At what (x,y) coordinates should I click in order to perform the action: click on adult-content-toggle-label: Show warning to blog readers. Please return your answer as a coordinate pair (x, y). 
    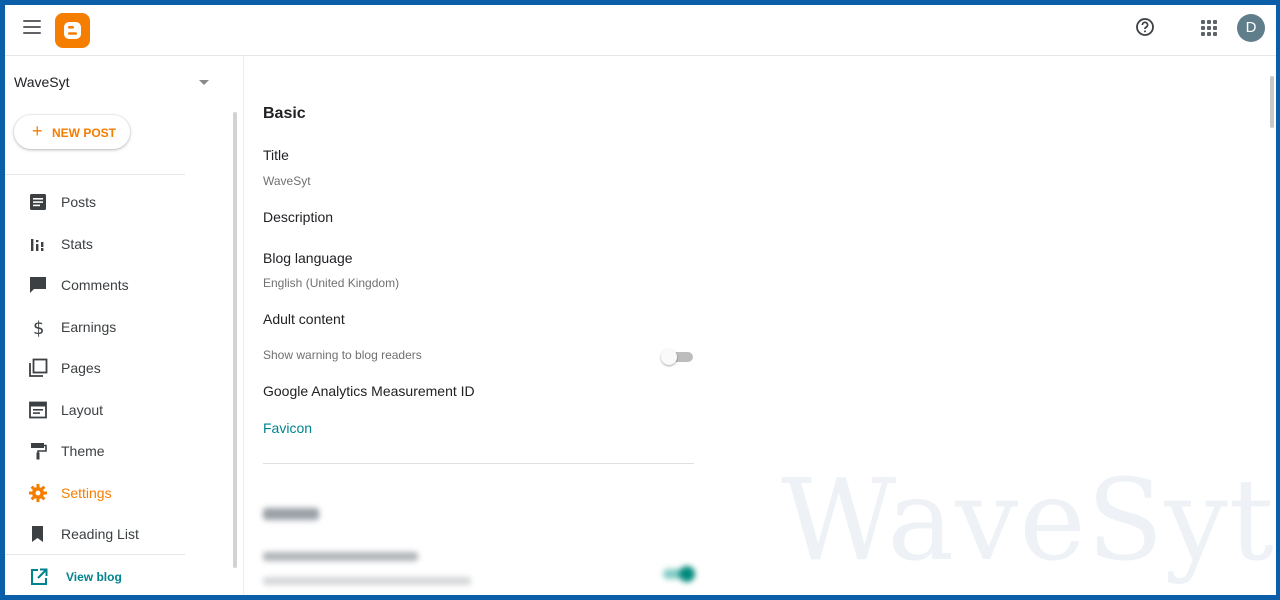
    Looking at the image, I should click on (342, 355).